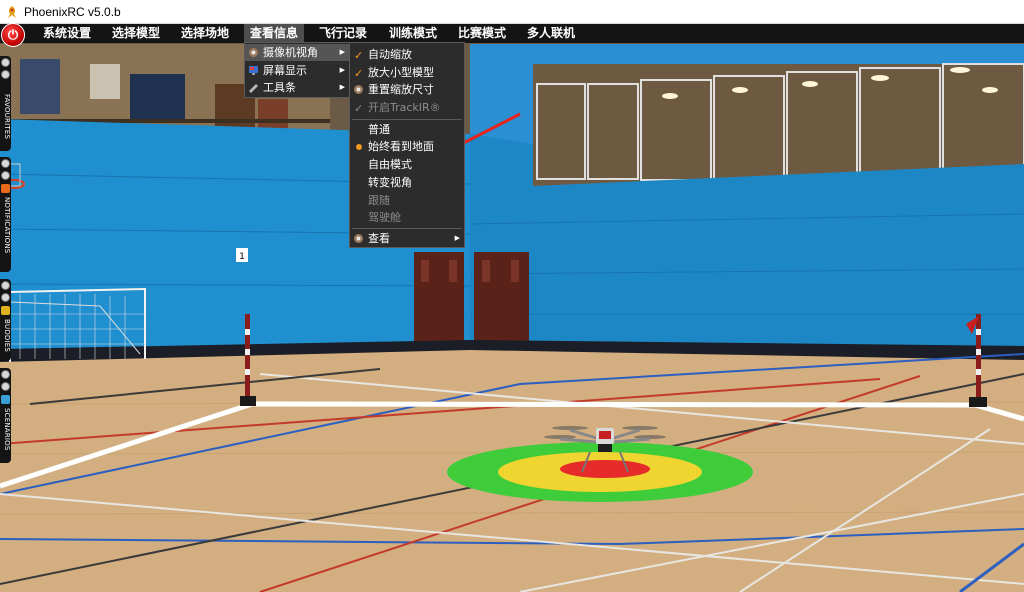  I want to click on gallery-window, so click(105, 81).